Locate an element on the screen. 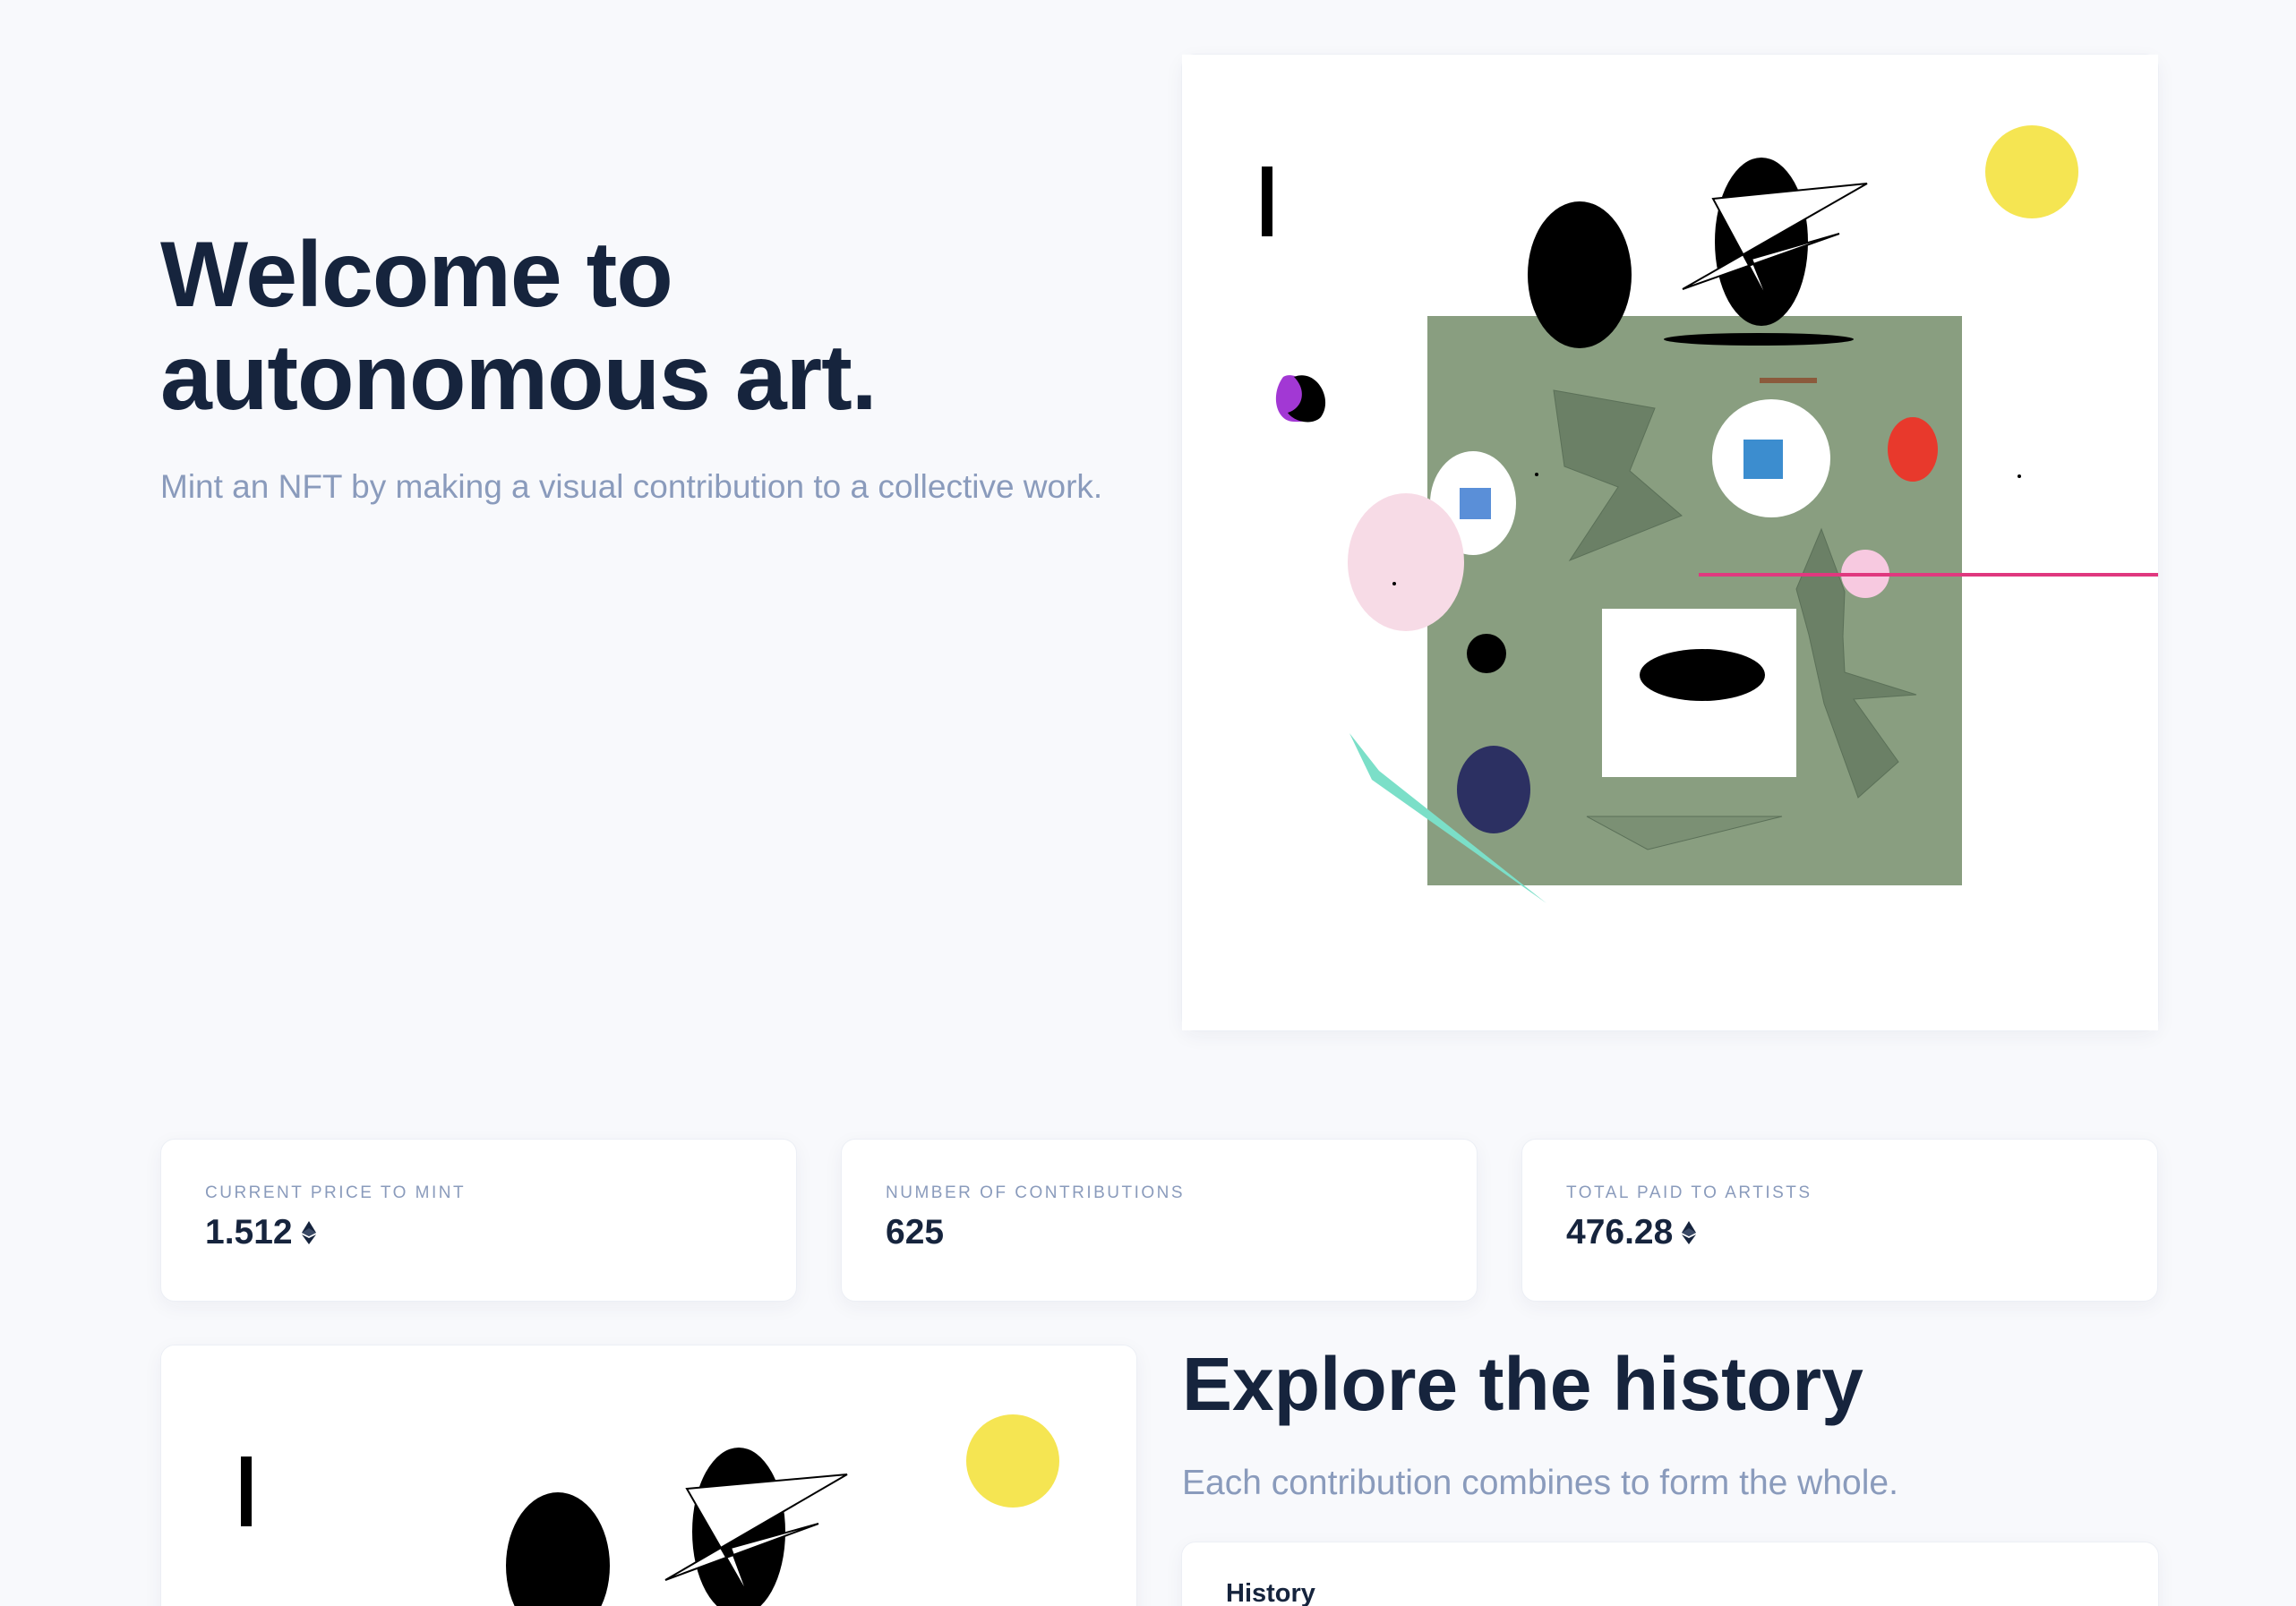 This screenshot has width=2296, height=1606. history-card: History is located at coordinates (1670, 1574).